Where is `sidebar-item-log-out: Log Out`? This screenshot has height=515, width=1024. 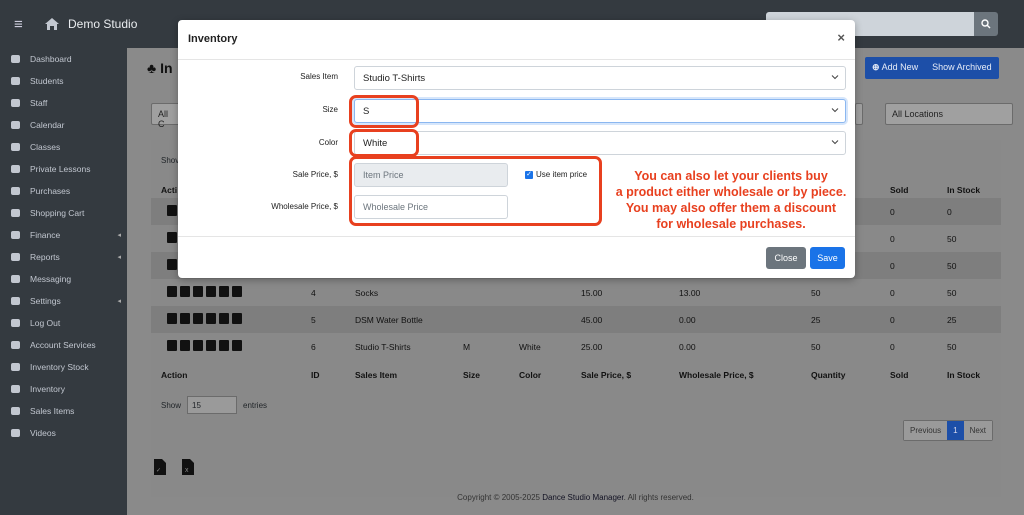
sidebar-item-log-out: Log Out is located at coordinates (63, 323).